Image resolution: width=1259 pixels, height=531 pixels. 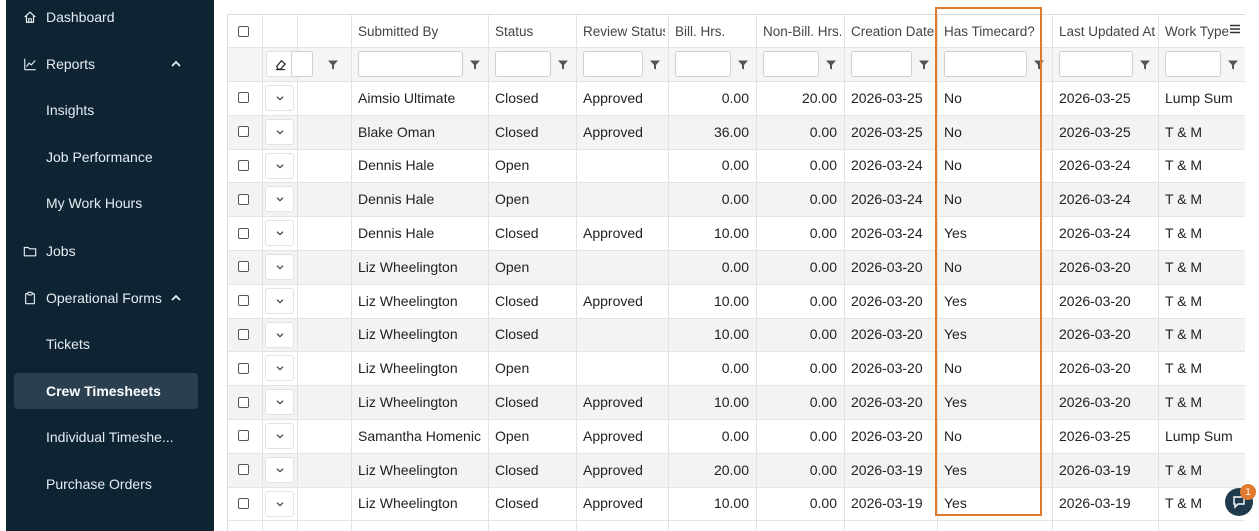 I want to click on cell-creation-date: 2026-03-25, so click(x=887, y=97).